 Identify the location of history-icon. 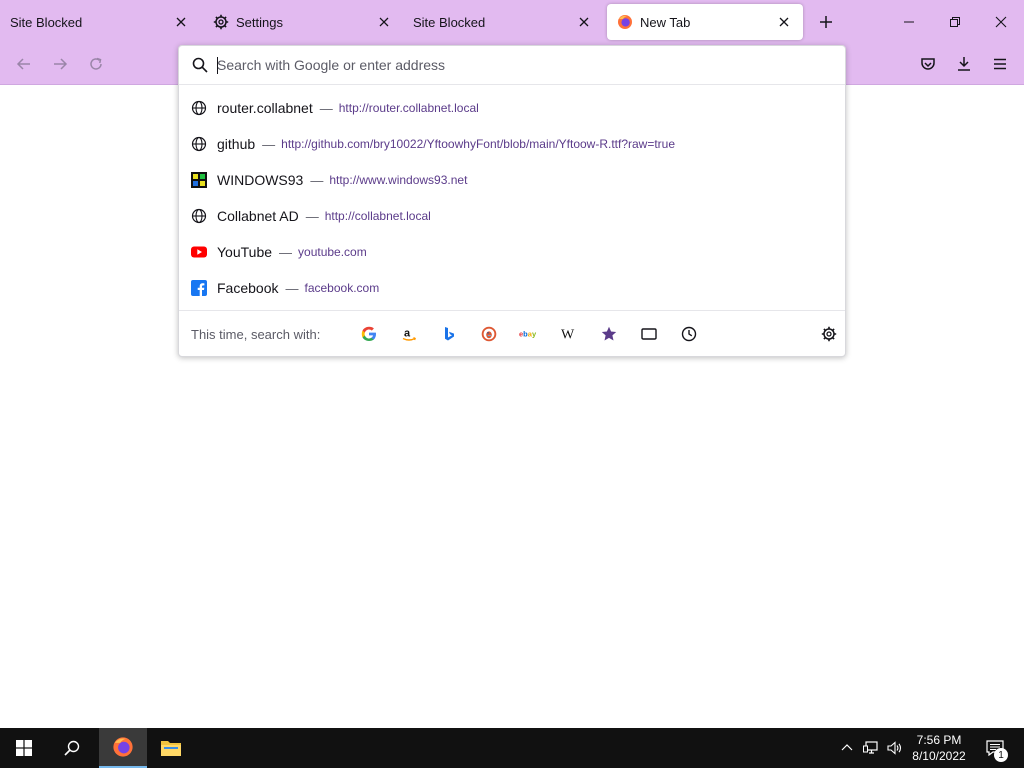
(689, 334).